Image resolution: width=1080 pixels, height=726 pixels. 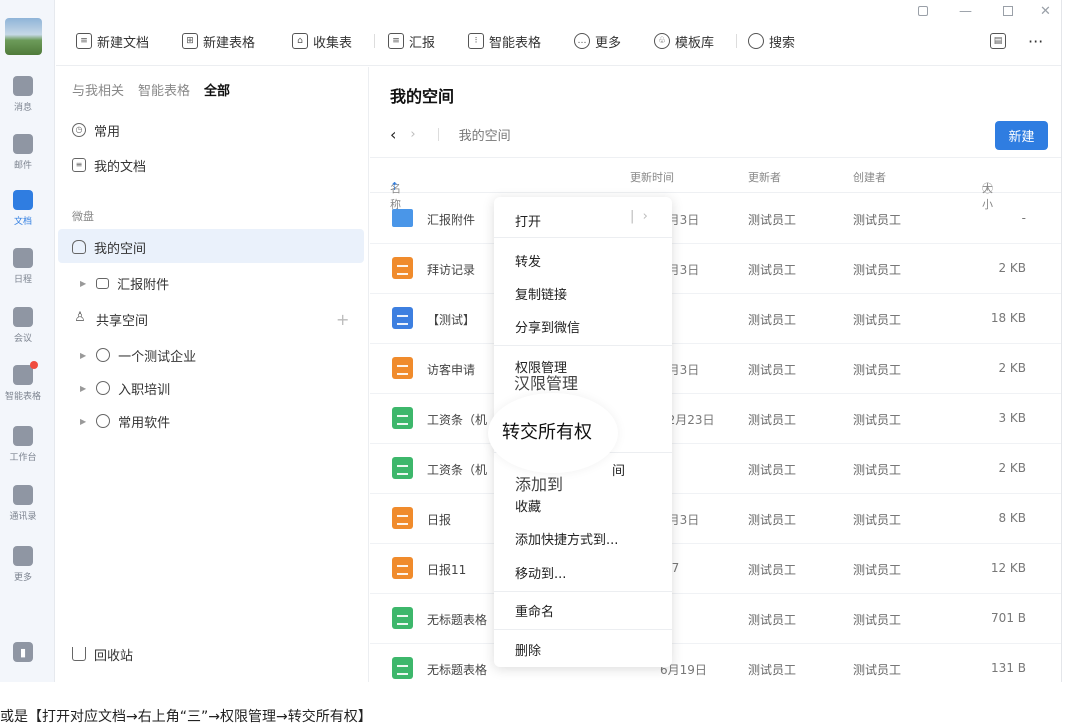 I want to click on rail-item-3: 日程, so click(x=23, y=270).